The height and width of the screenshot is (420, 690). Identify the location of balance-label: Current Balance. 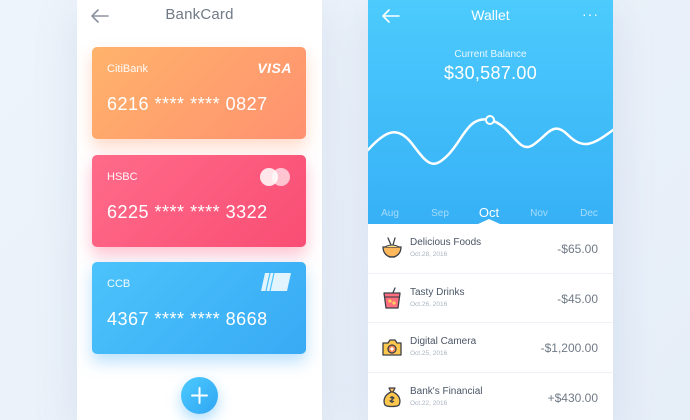
(490, 54).